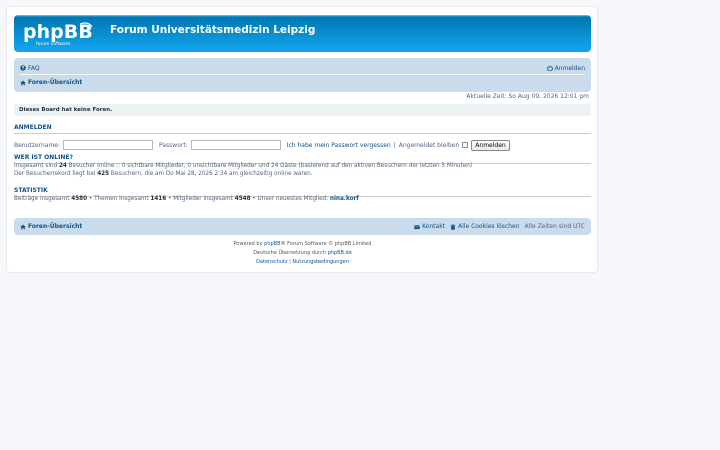  Describe the element at coordinates (55, 226) in the screenshot. I see `footer-board-index-label: Foren-Übersicht` at that location.